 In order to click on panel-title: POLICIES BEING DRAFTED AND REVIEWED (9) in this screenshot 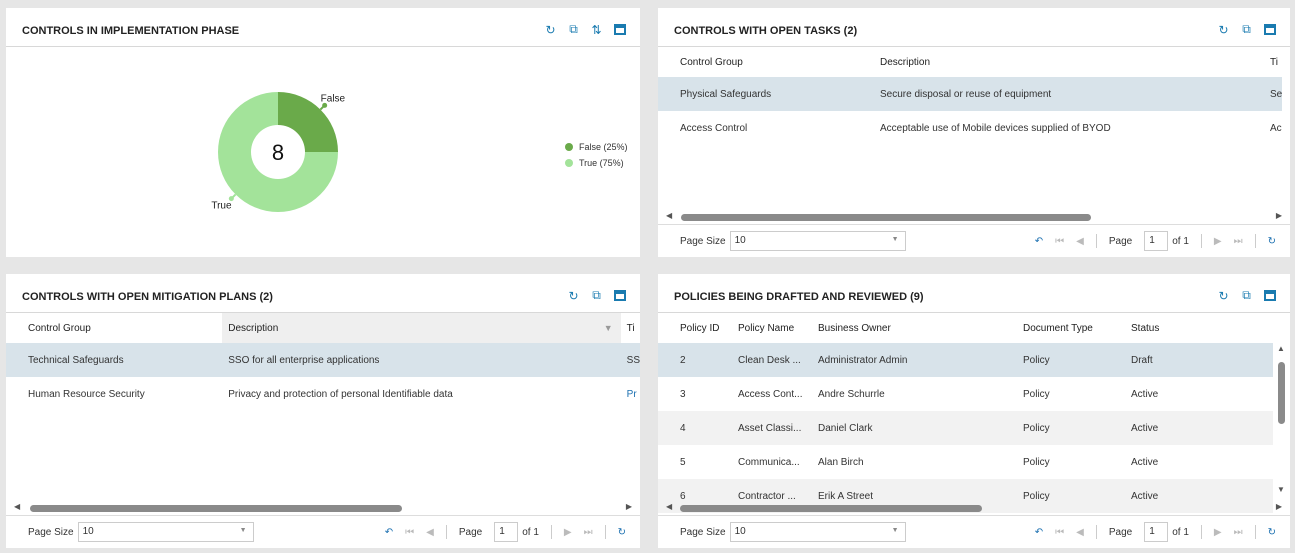, I will do `click(799, 297)`.